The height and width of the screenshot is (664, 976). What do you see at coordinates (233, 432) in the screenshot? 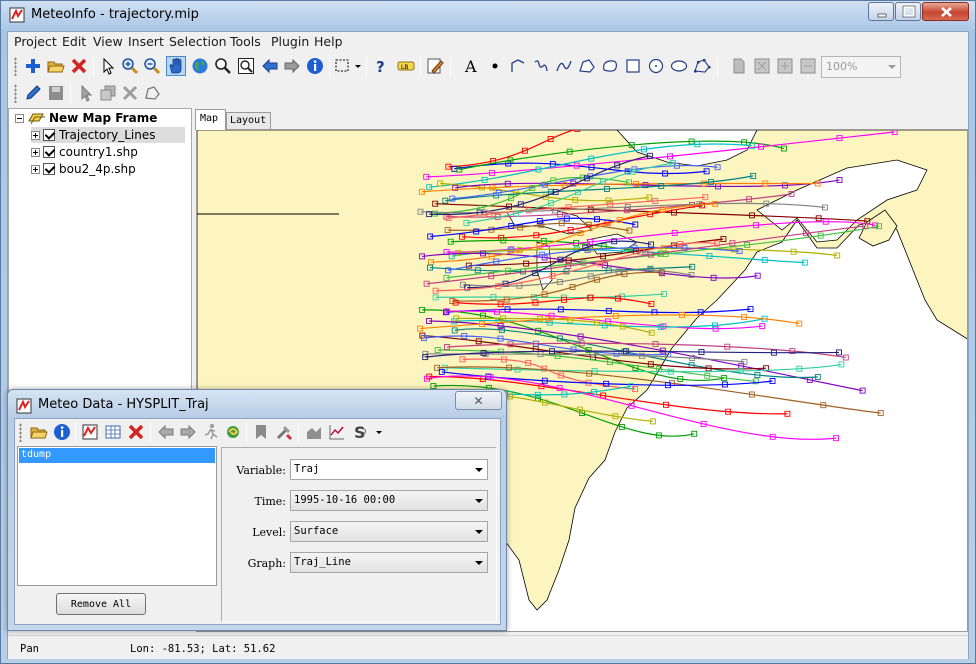
I see `animation-settings-button` at bounding box center [233, 432].